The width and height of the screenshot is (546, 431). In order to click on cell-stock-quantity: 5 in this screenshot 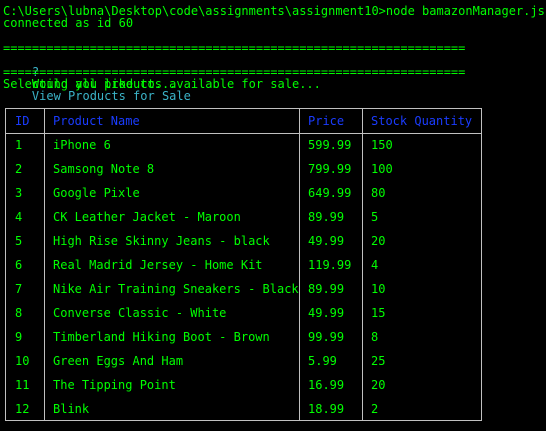, I will do `click(375, 217)`.